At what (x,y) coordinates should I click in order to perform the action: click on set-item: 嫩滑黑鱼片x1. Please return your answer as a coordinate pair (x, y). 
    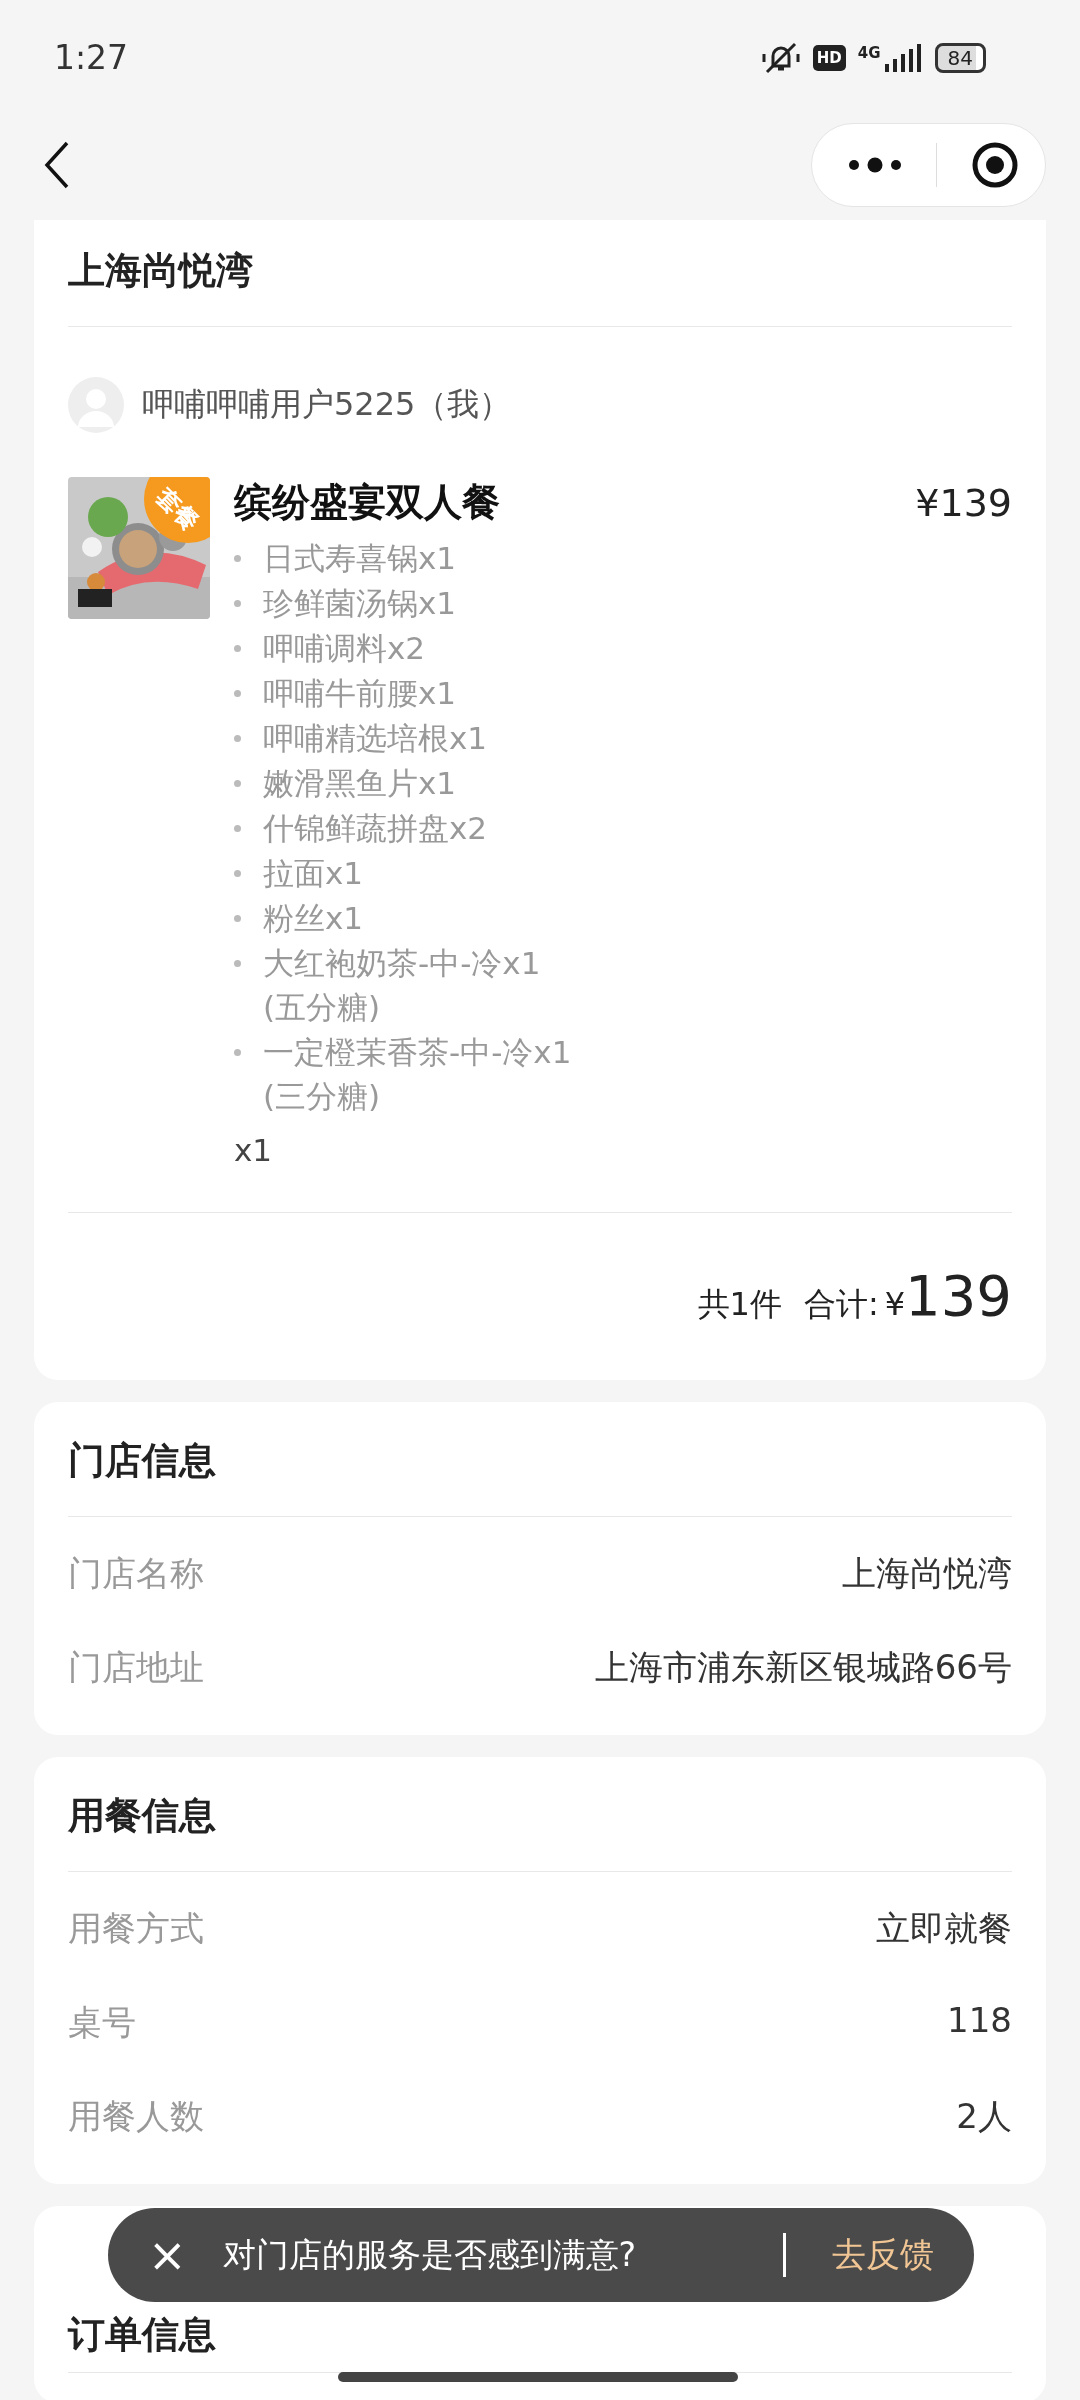
    Looking at the image, I should click on (360, 783).